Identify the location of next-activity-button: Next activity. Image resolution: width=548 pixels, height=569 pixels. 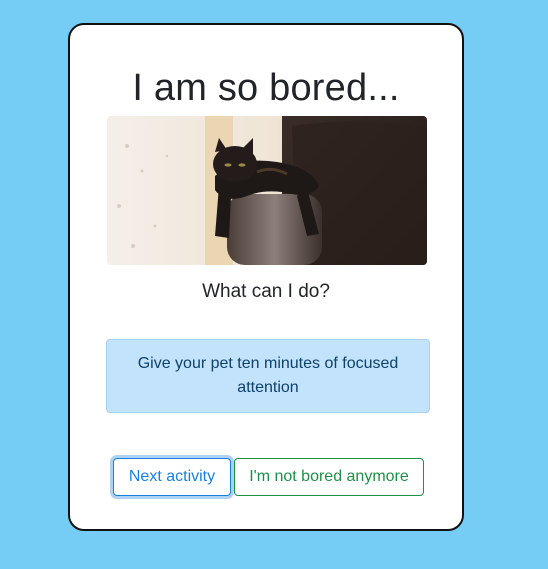
(172, 477).